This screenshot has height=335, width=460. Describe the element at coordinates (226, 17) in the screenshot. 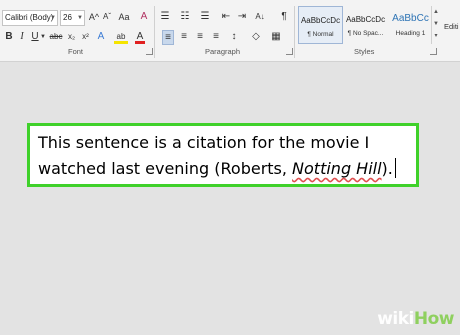

I see `decrease-indent-button: ⇤` at that location.